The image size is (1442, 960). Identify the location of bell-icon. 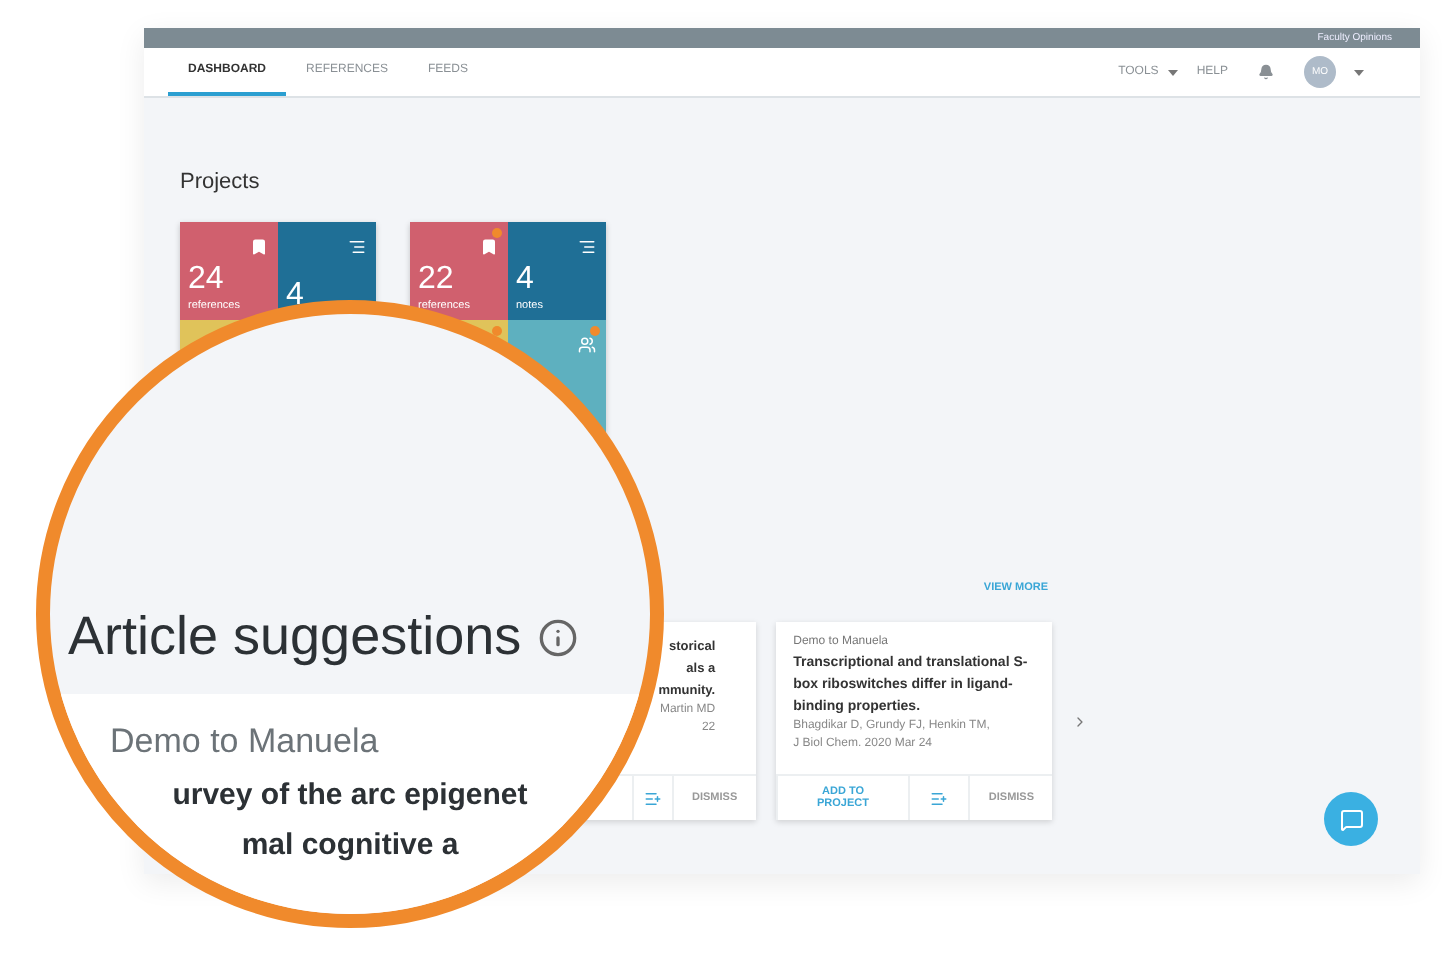
(1266, 72).